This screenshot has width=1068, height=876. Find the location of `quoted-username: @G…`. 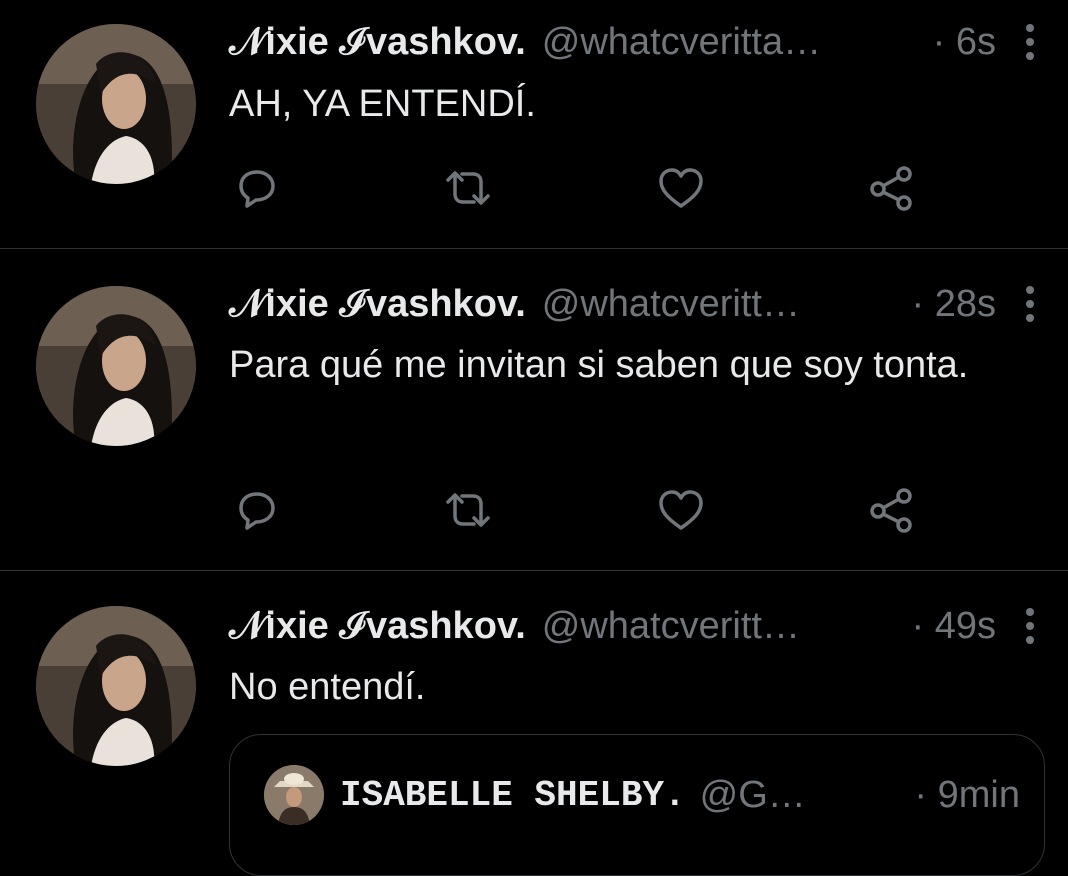

quoted-username: @G… is located at coordinates (753, 795).